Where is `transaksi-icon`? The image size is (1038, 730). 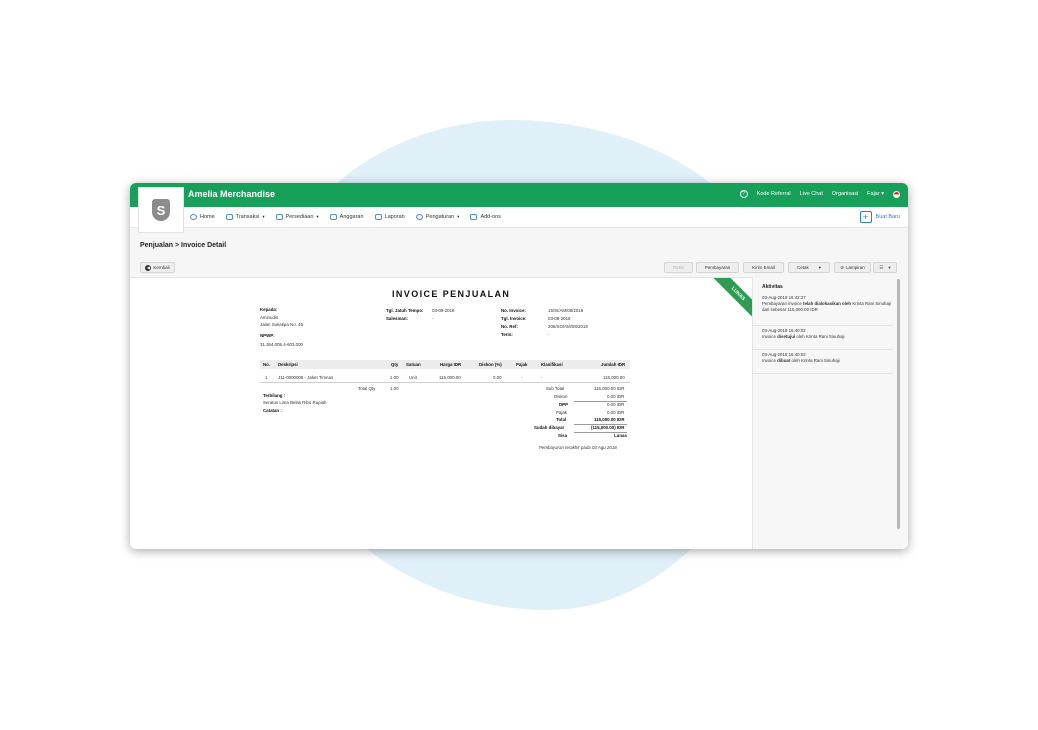 transaksi-icon is located at coordinates (229, 217).